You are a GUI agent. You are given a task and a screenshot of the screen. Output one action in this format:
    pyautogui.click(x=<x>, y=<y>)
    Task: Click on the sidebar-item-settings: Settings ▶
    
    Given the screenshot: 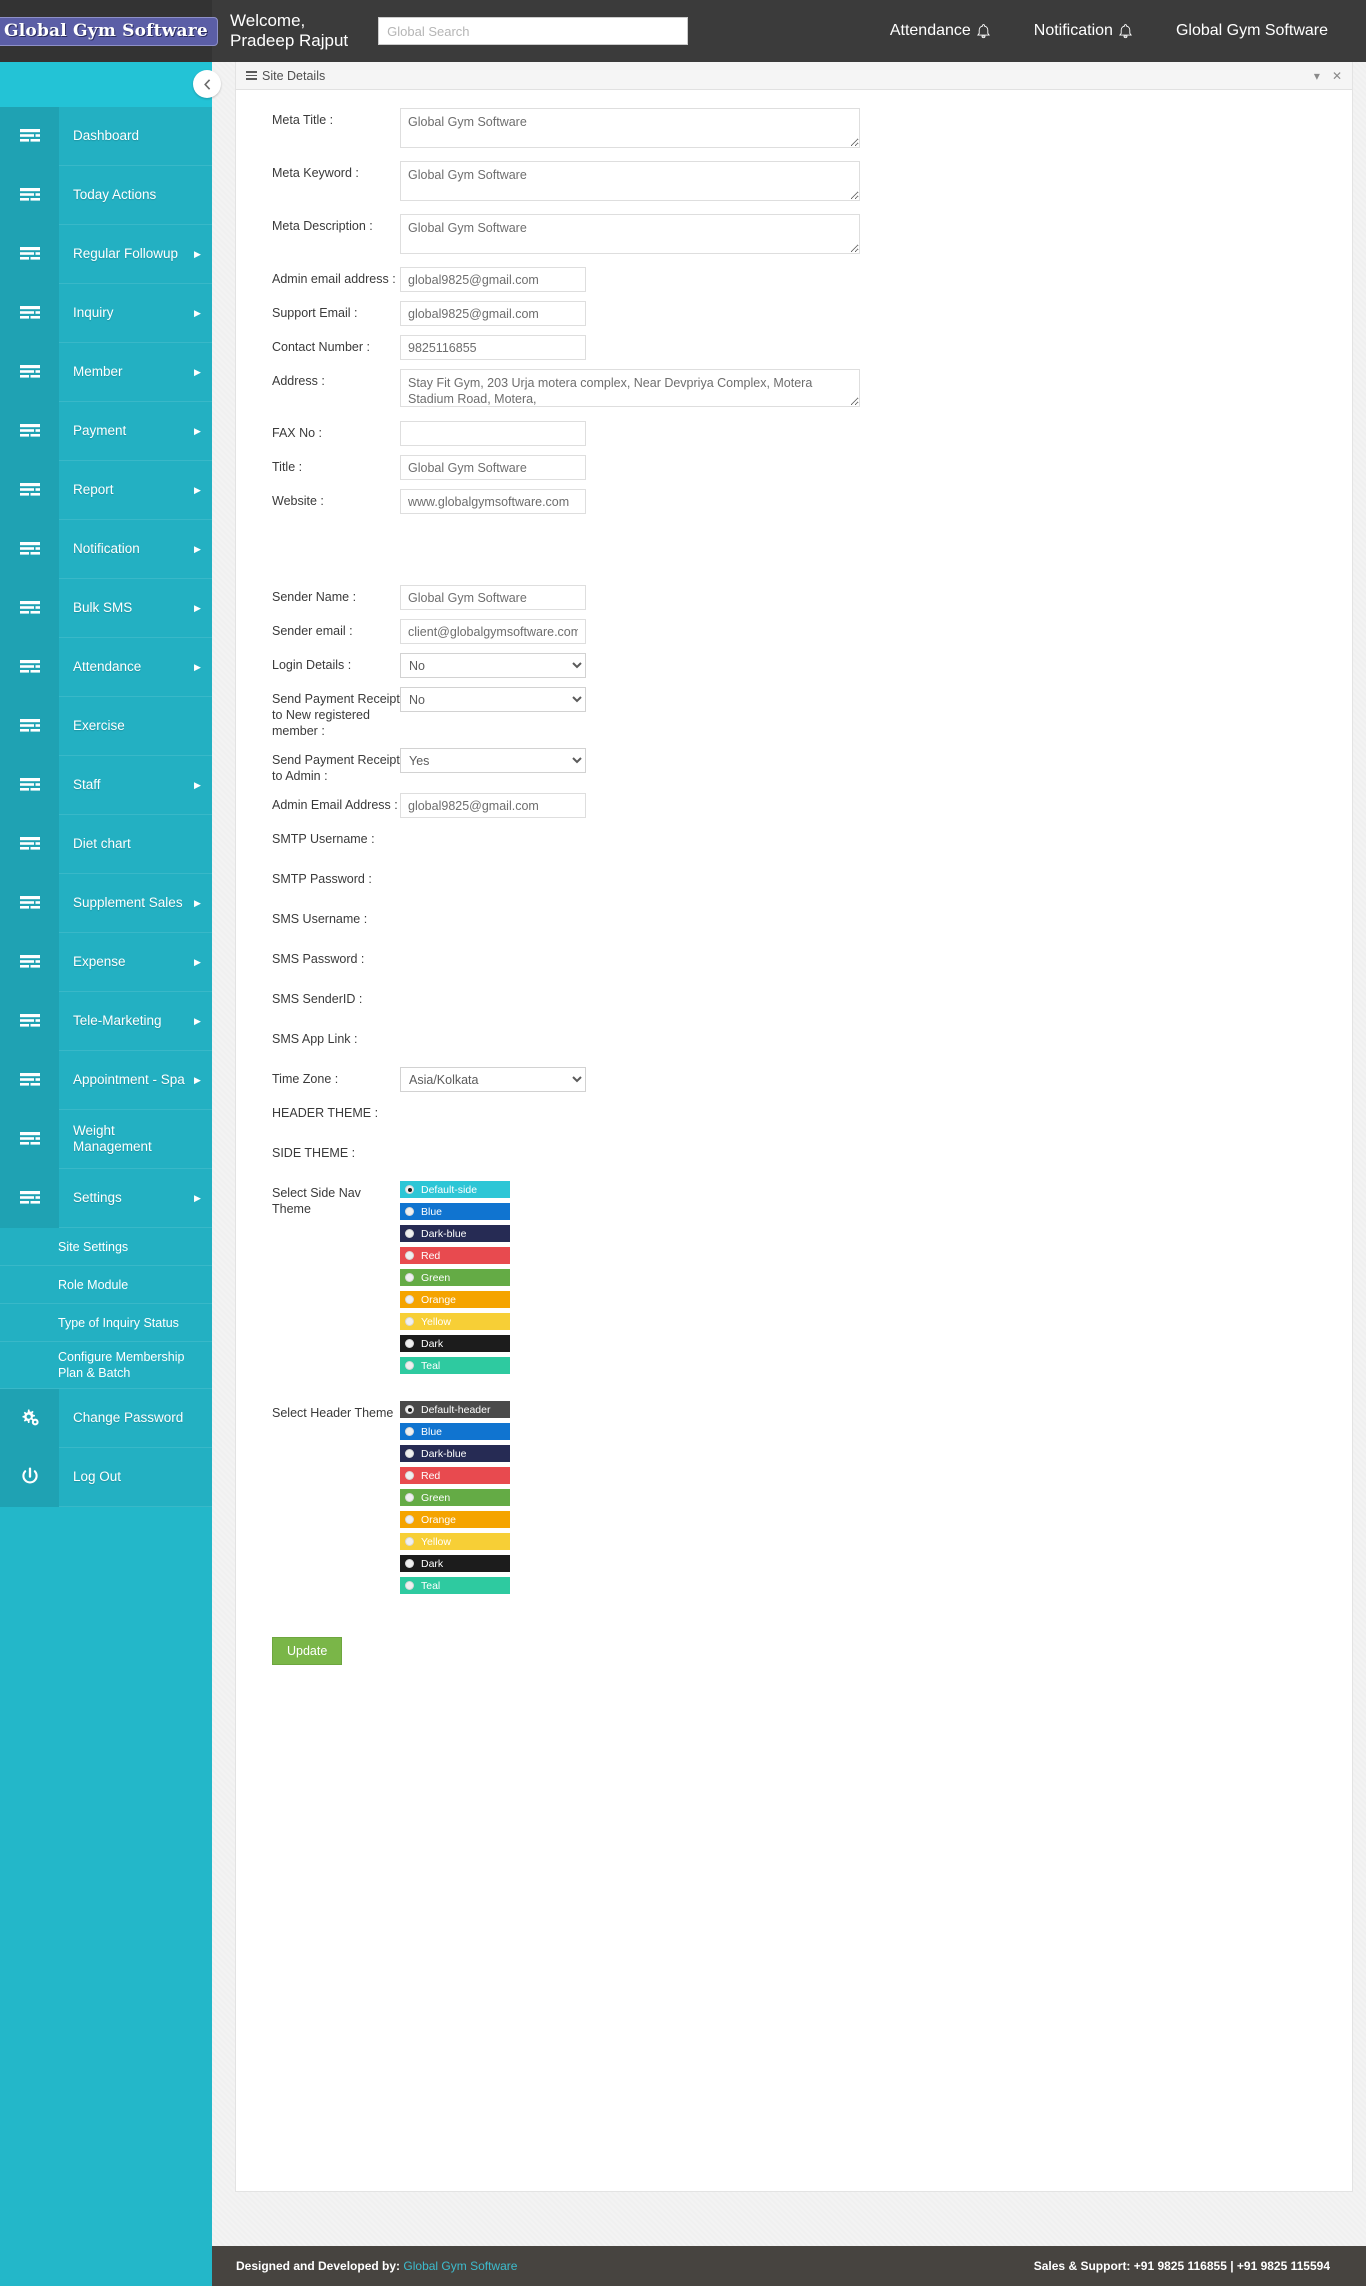 What is the action you would take?
    pyautogui.click(x=106, y=1198)
    